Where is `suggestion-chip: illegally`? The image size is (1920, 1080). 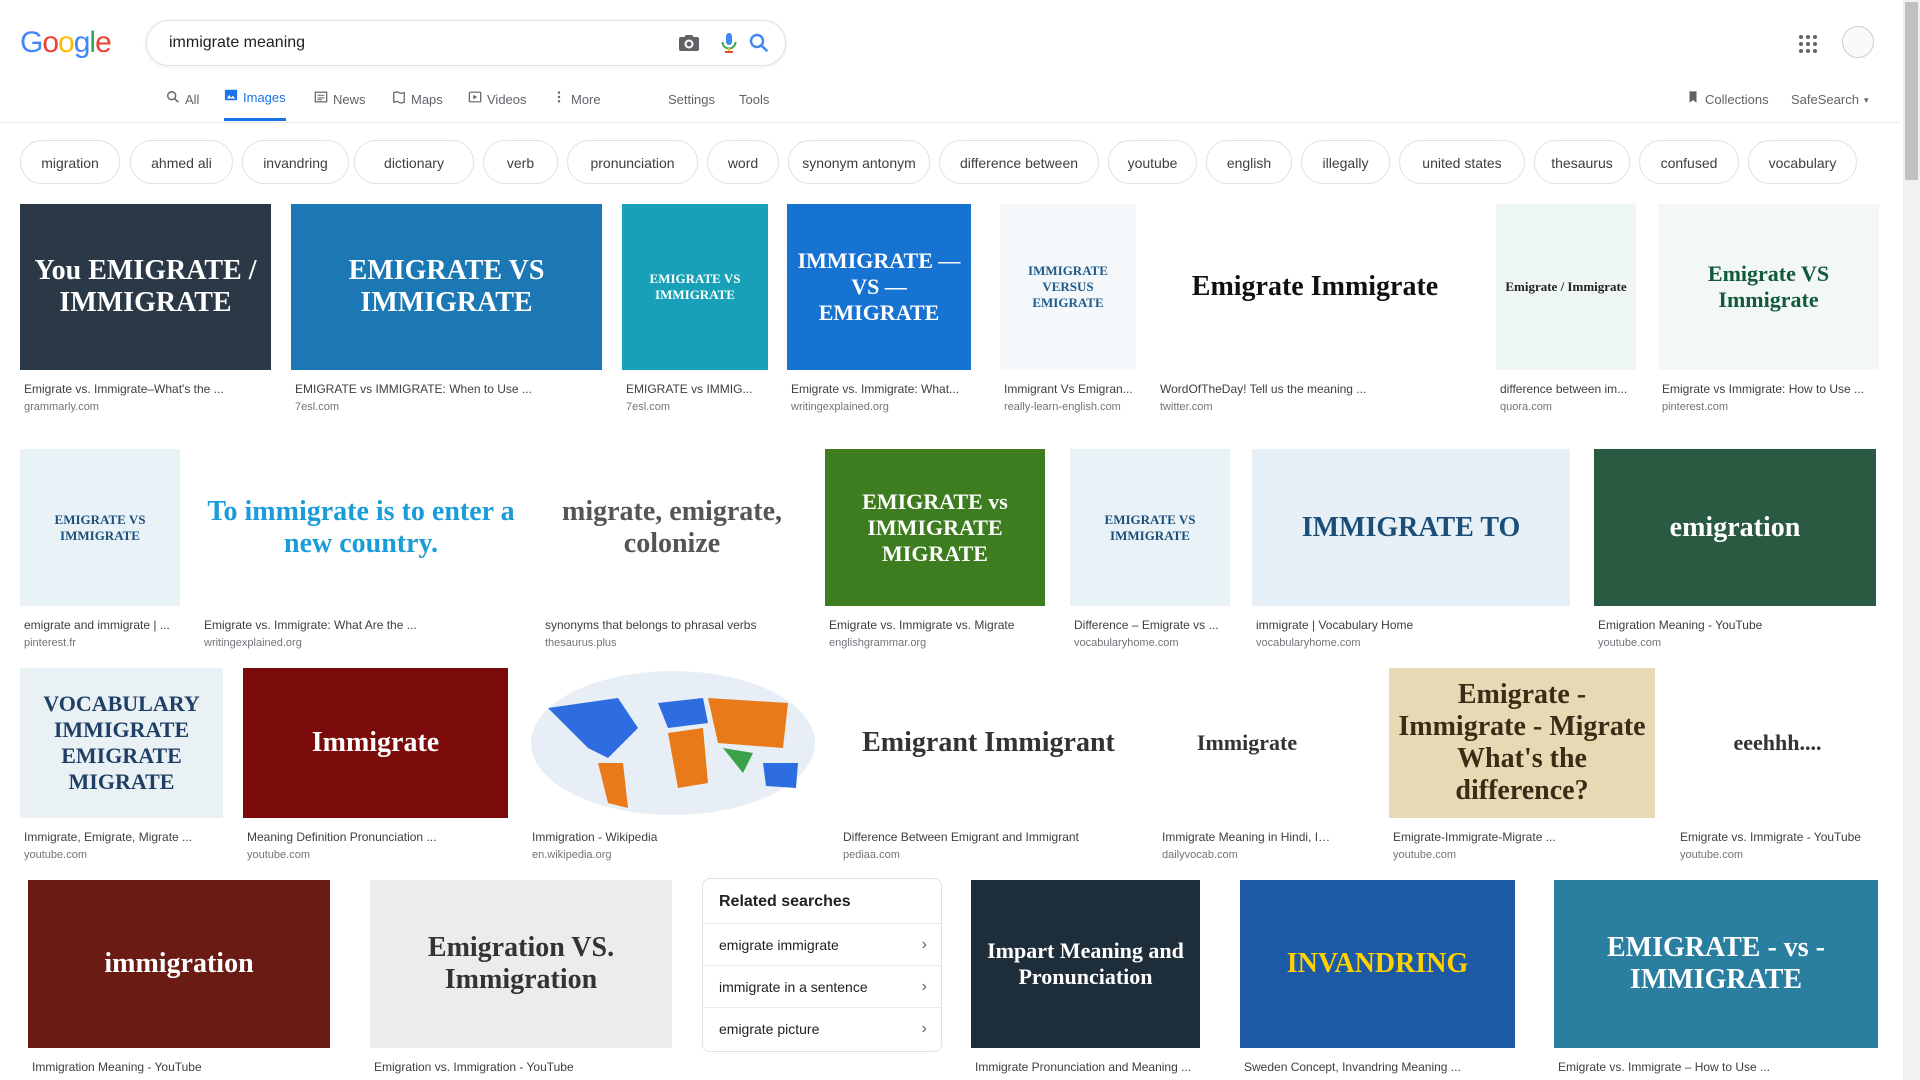 suggestion-chip: illegally is located at coordinates (1345, 162).